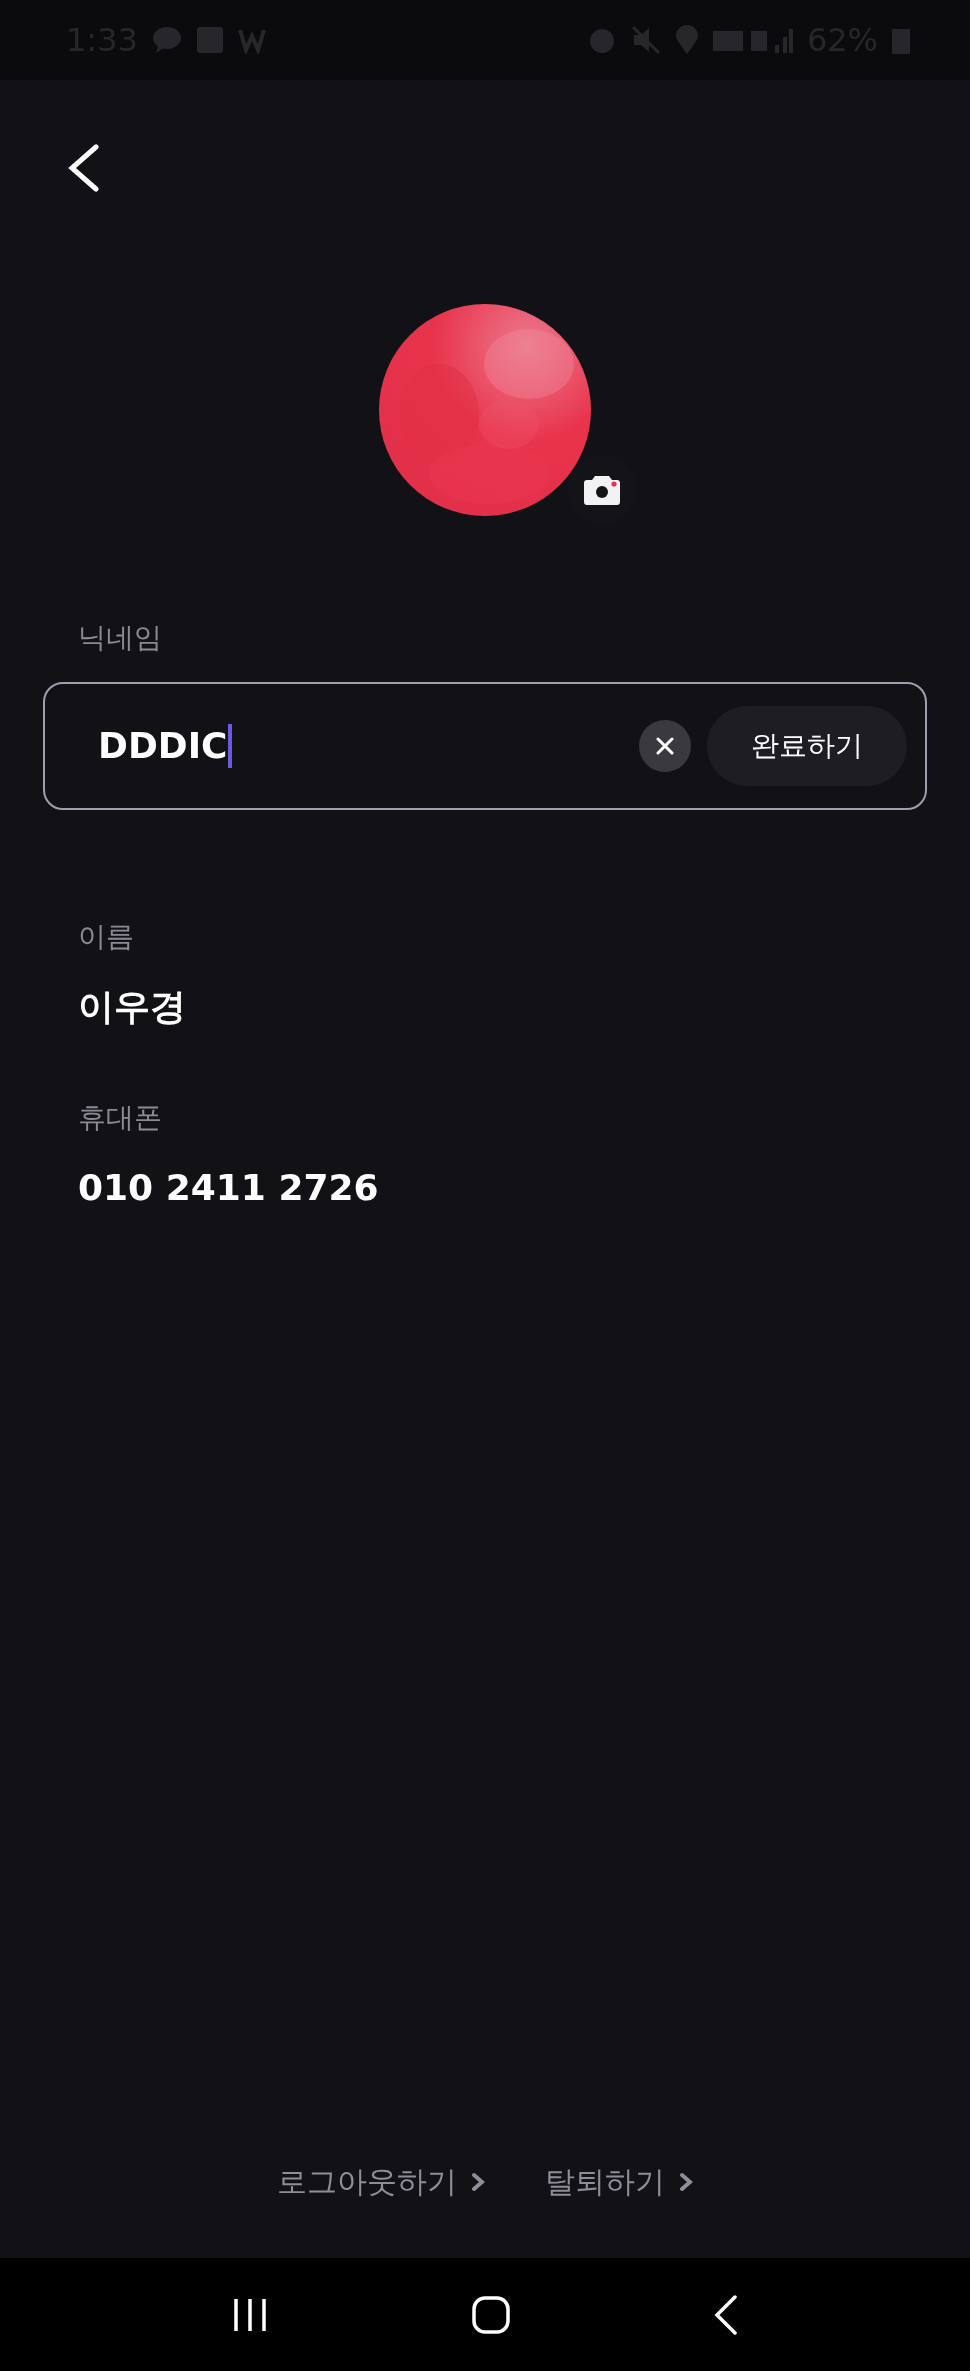 Image resolution: width=970 pixels, height=2371 pixels. Describe the element at coordinates (166, 40) in the screenshot. I see `chat-bubble-icon` at that location.